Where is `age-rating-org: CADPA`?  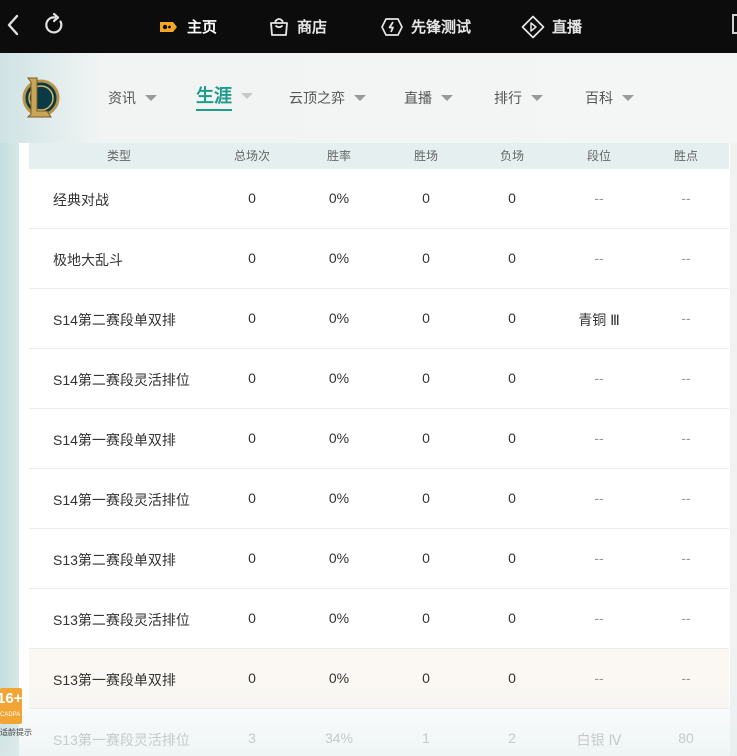 age-rating-org: CADPA is located at coordinates (10, 715).